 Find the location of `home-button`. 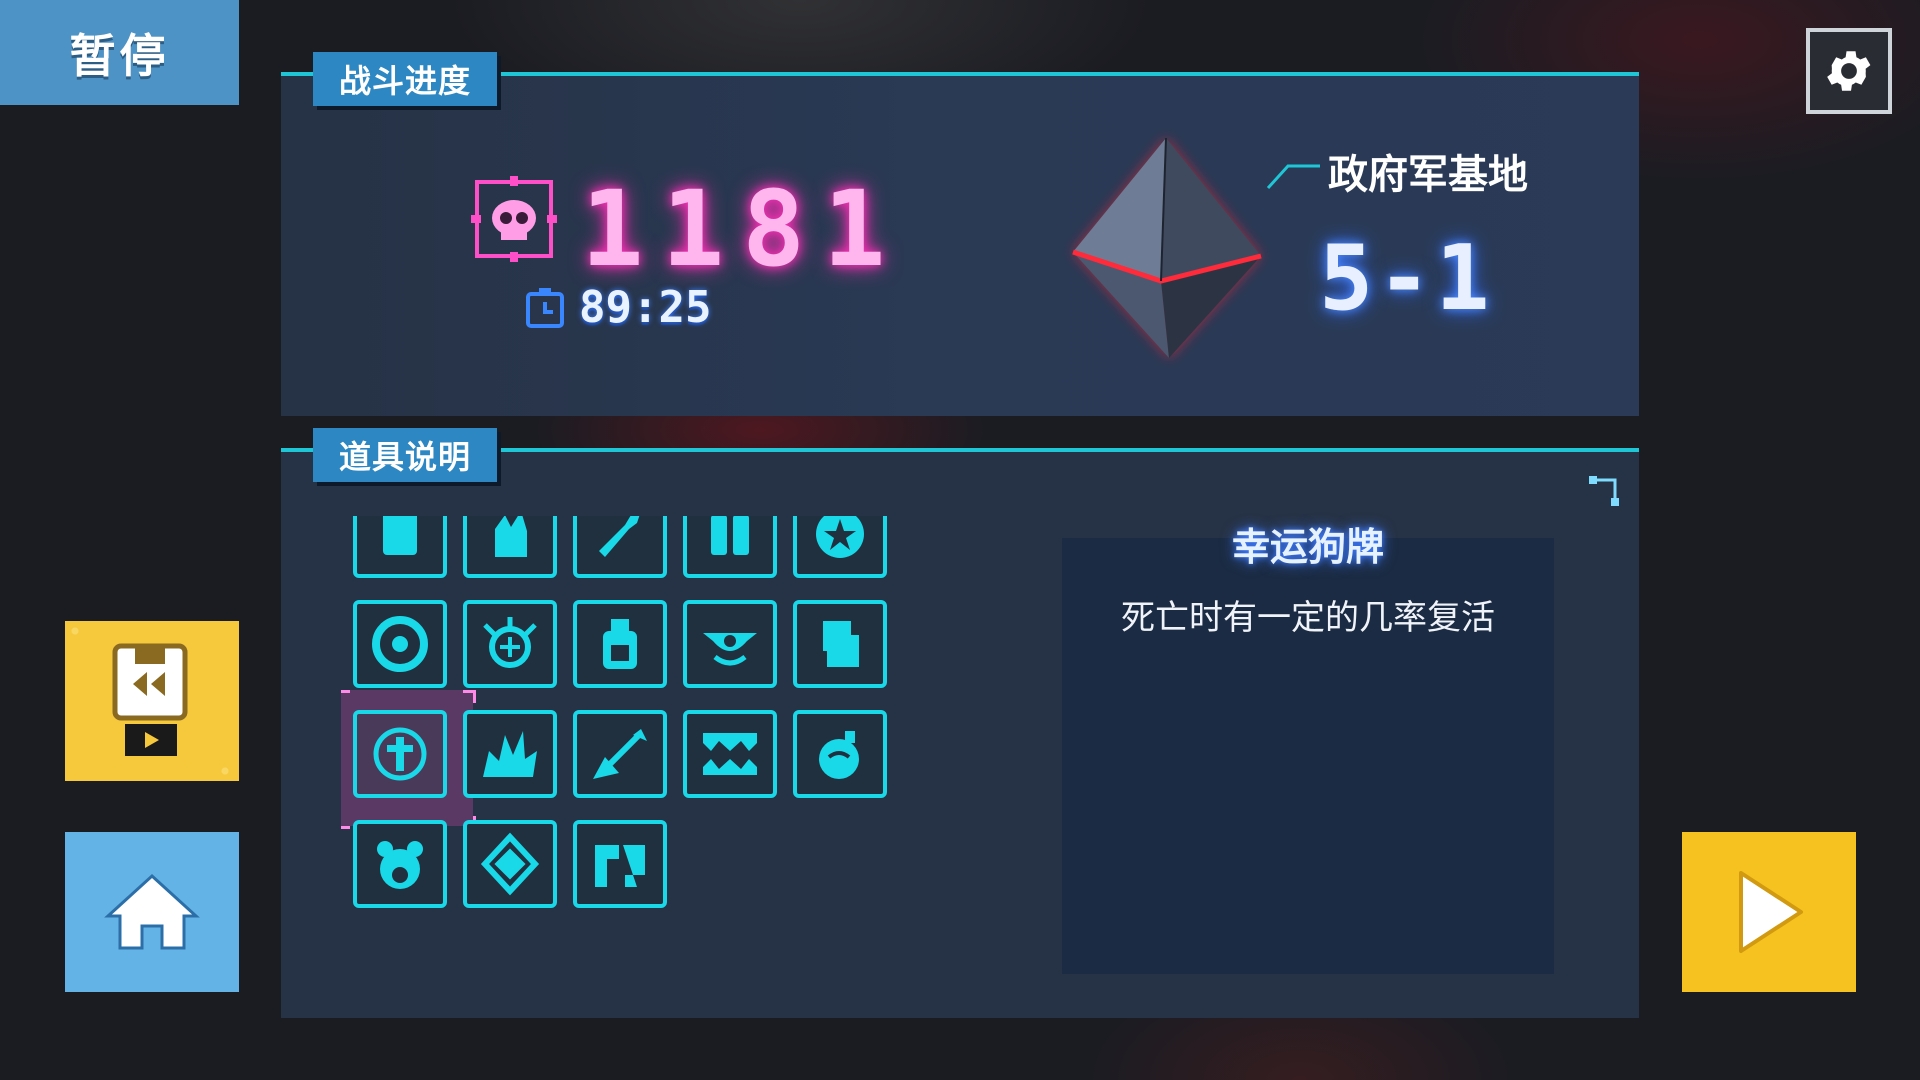

home-button is located at coordinates (152, 912).